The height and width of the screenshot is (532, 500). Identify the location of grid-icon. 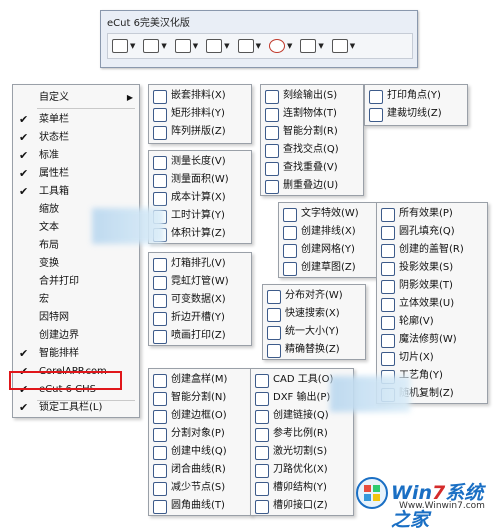
(290, 251).